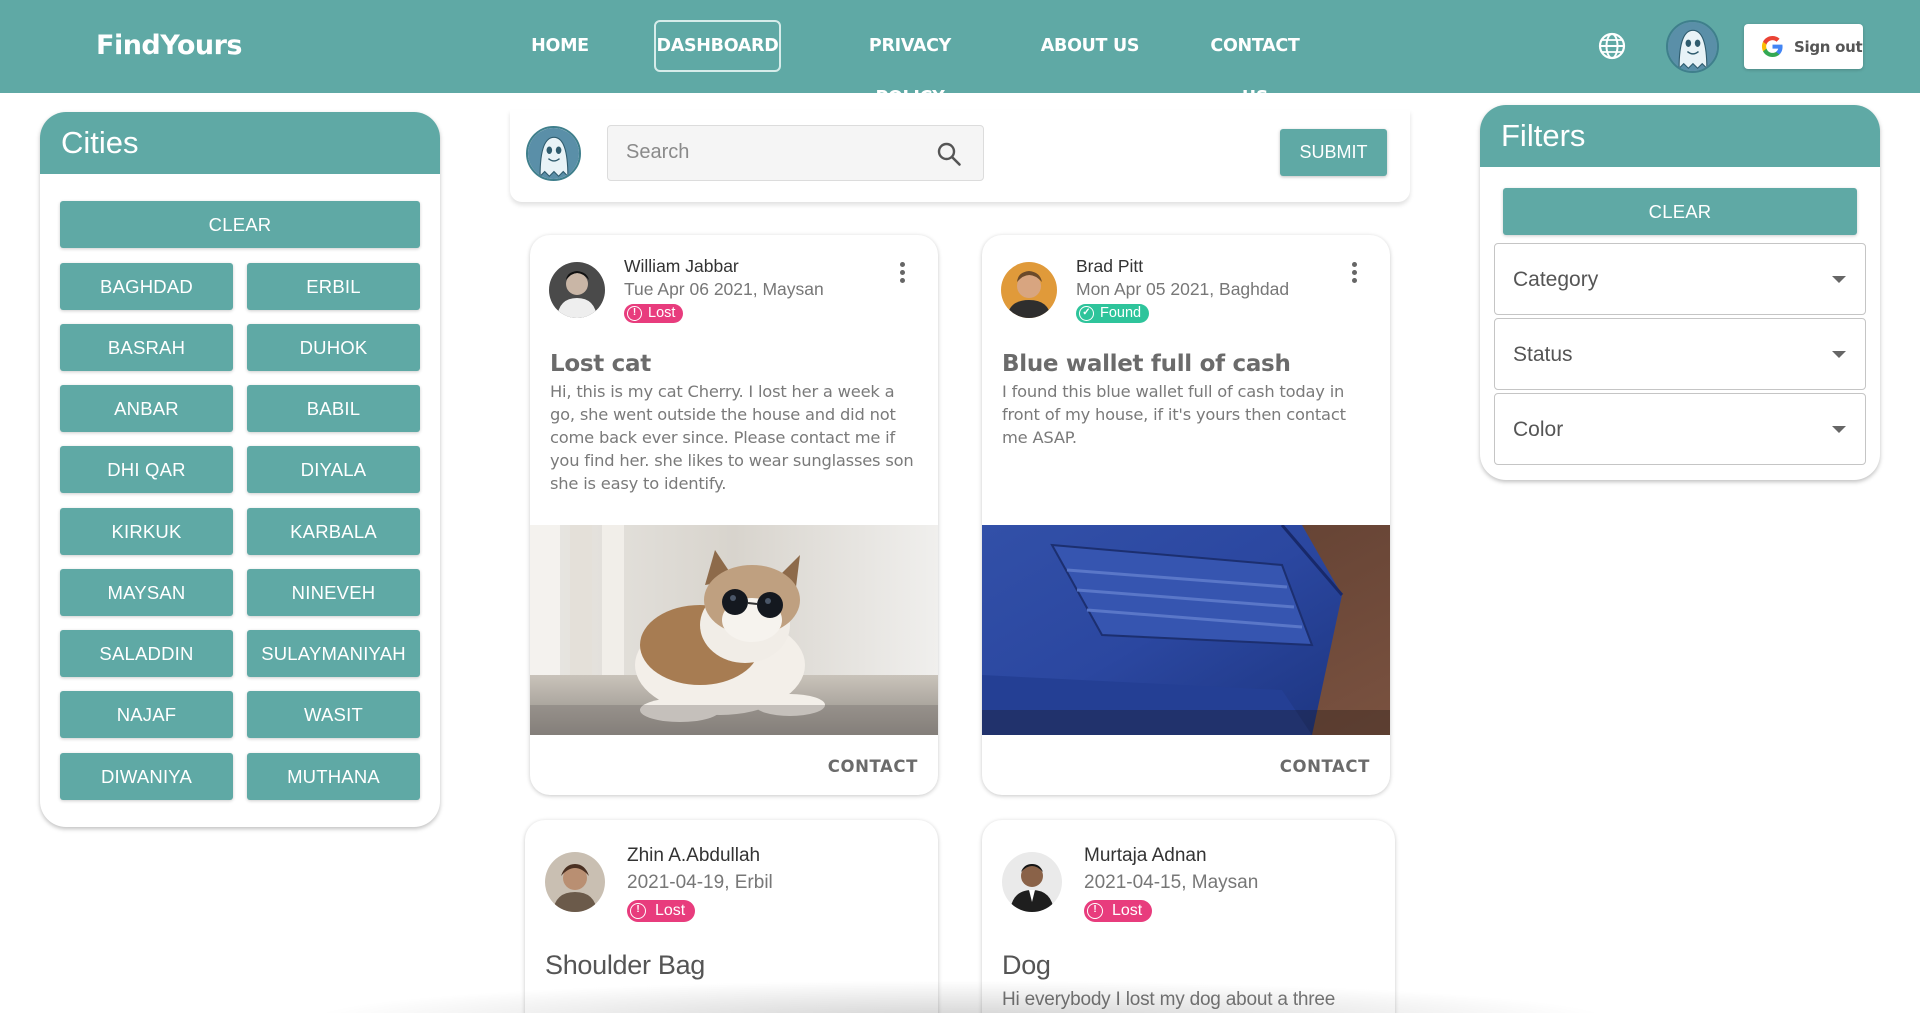 This screenshot has height=1013, width=1920. Describe the element at coordinates (1680, 429) in the screenshot. I see `color-select: Color` at that location.